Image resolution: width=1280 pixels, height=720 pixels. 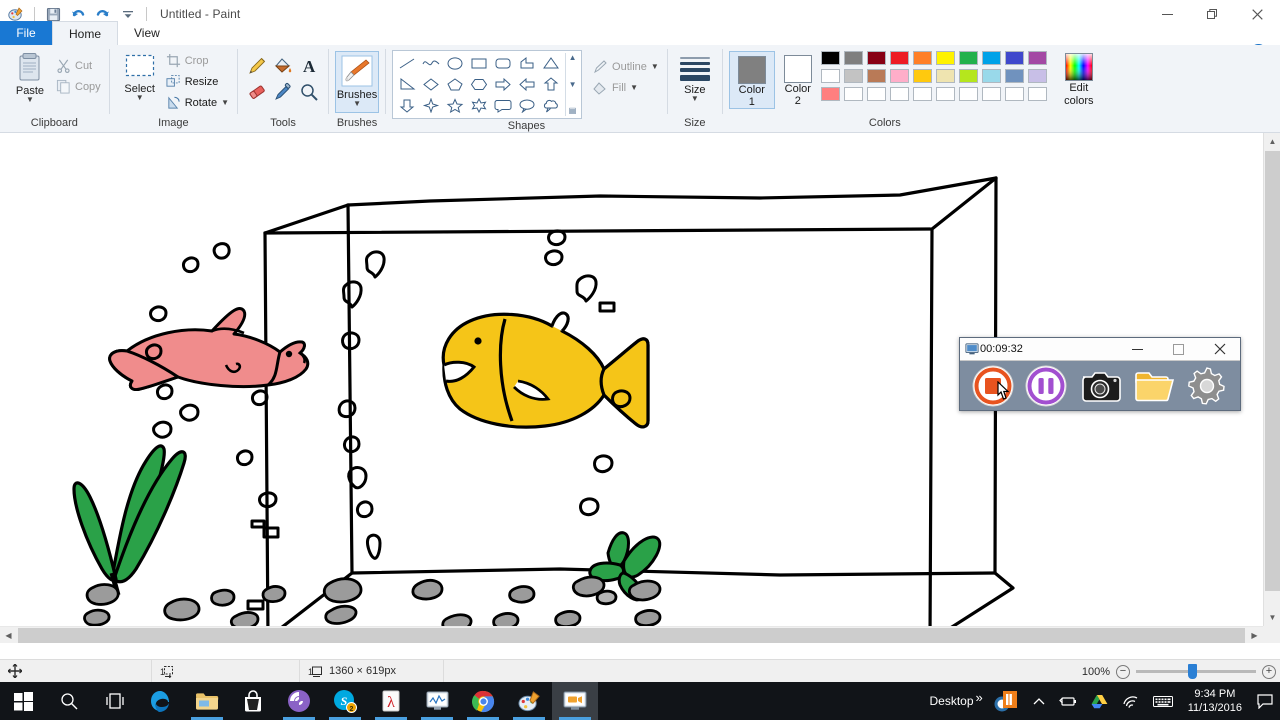 What do you see at coordinates (1100, 386) in the screenshot?
I see `screenshot-button` at bounding box center [1100, 386].